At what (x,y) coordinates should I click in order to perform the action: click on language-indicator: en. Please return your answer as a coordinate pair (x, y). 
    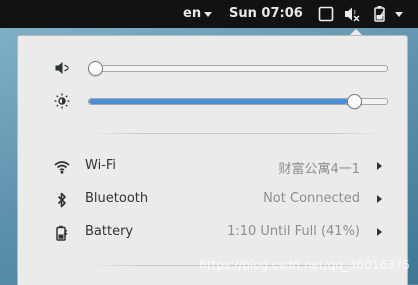
    Looking at the image, I should click on (192, 14).